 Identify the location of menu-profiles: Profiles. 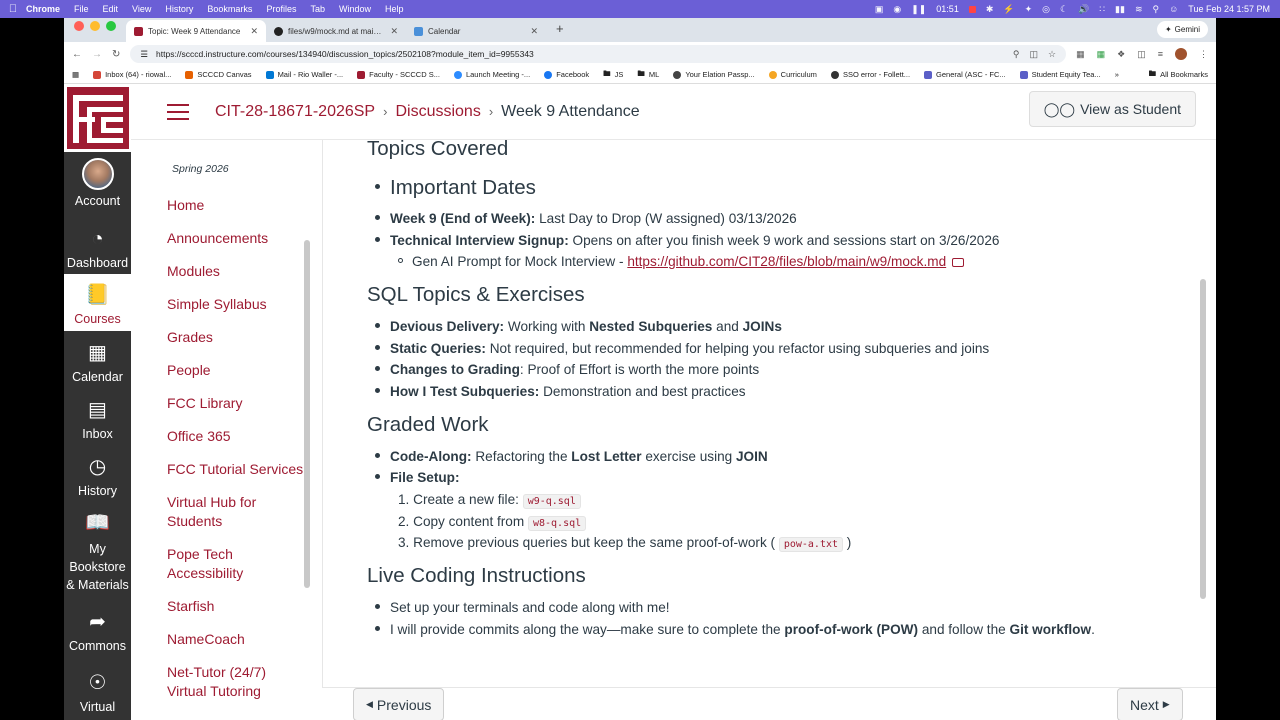
(281, 9).